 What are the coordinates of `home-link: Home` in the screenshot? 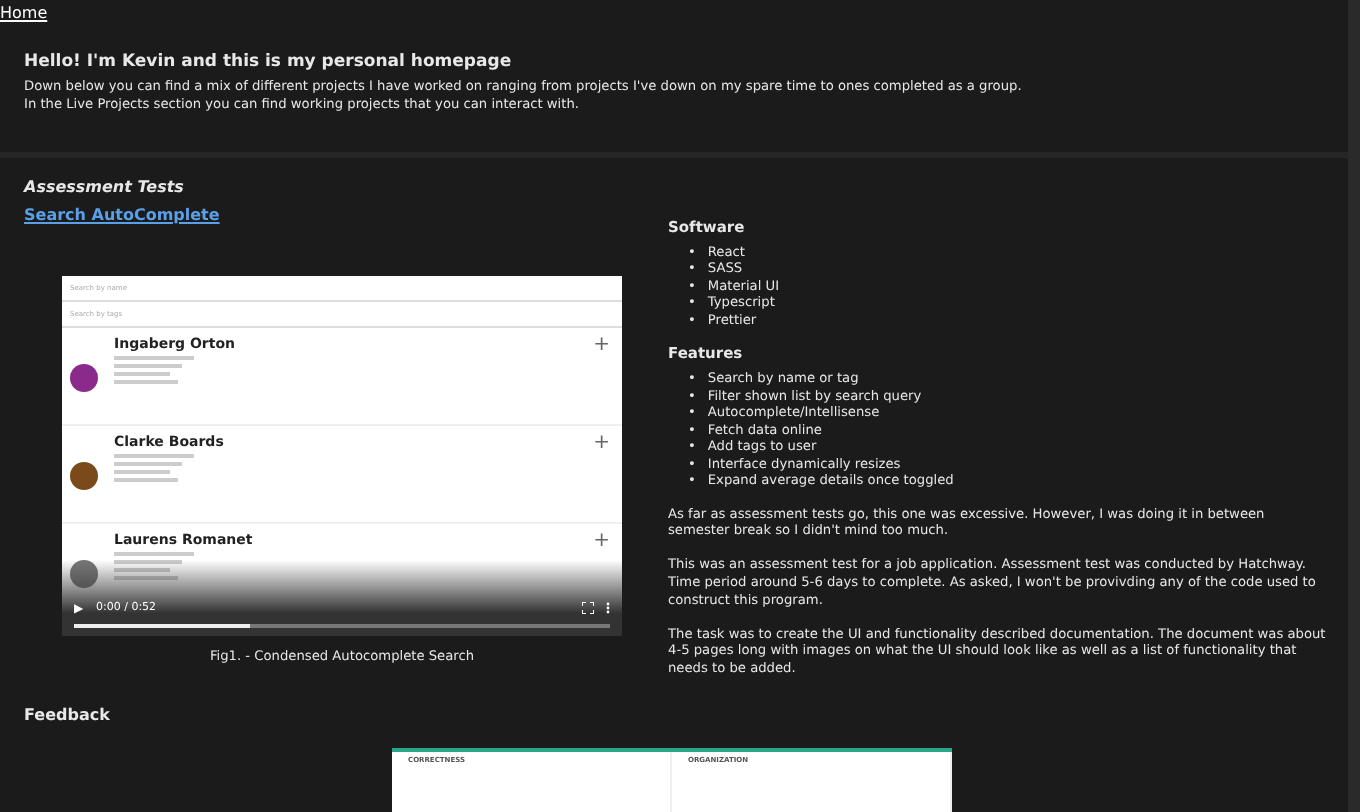 It's located at (24, 13).